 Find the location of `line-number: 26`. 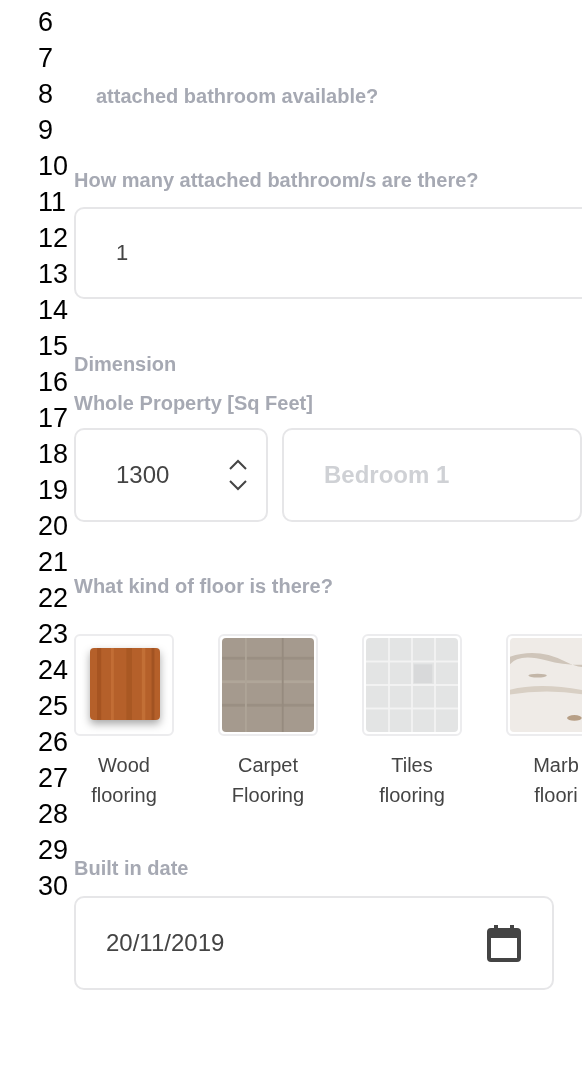

line-number: 26 is located at coordinates (53, 742).